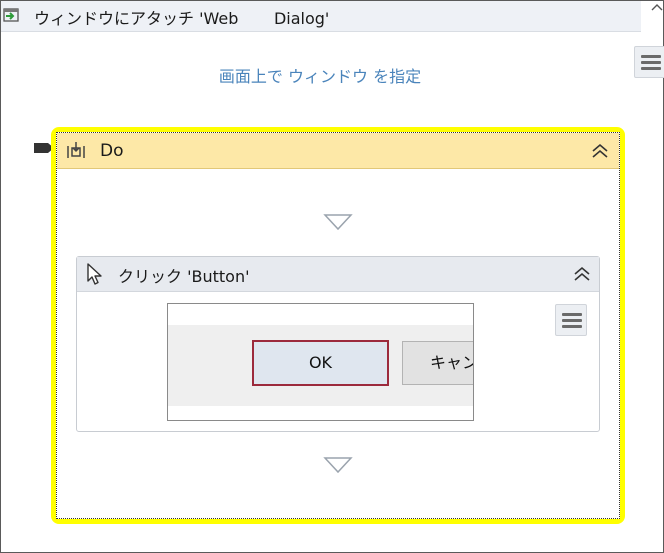 The height and width of the screenshot is (553, 664). What do you see at coordinates (338, 151) in the screenshot?
I see `do-sequence-header` at bounding box center [338, 151].